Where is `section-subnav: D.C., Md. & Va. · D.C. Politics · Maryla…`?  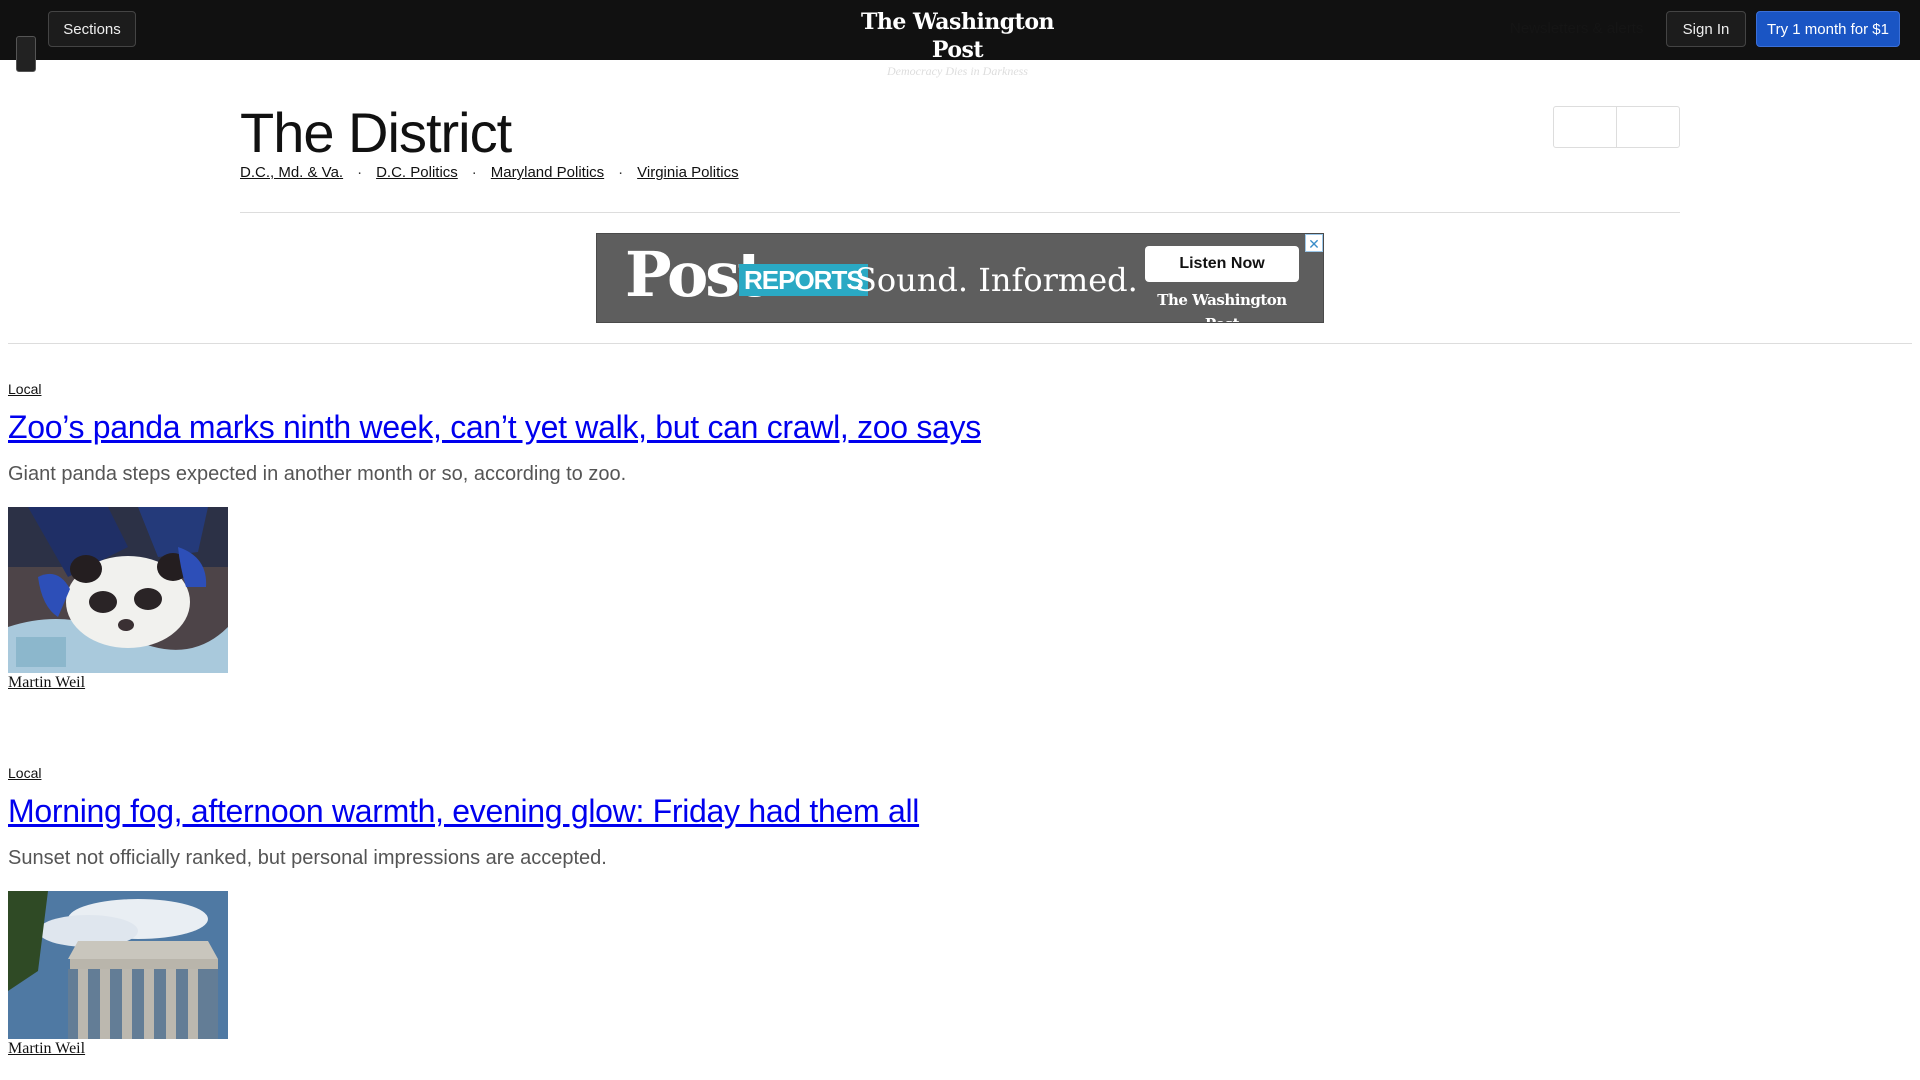
section-subnav: D.C., Md. & Va. · D.C. Politics · Maryla… is located at coordinates (489, 172).